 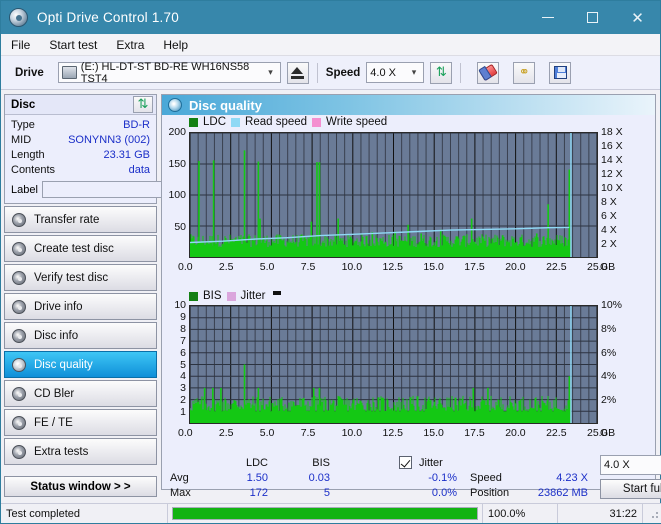 What do you see at coordinates (267, 267) in the screenshot?
I see `ldc-x-tick: 5.0` at bounding box center [267, 267].